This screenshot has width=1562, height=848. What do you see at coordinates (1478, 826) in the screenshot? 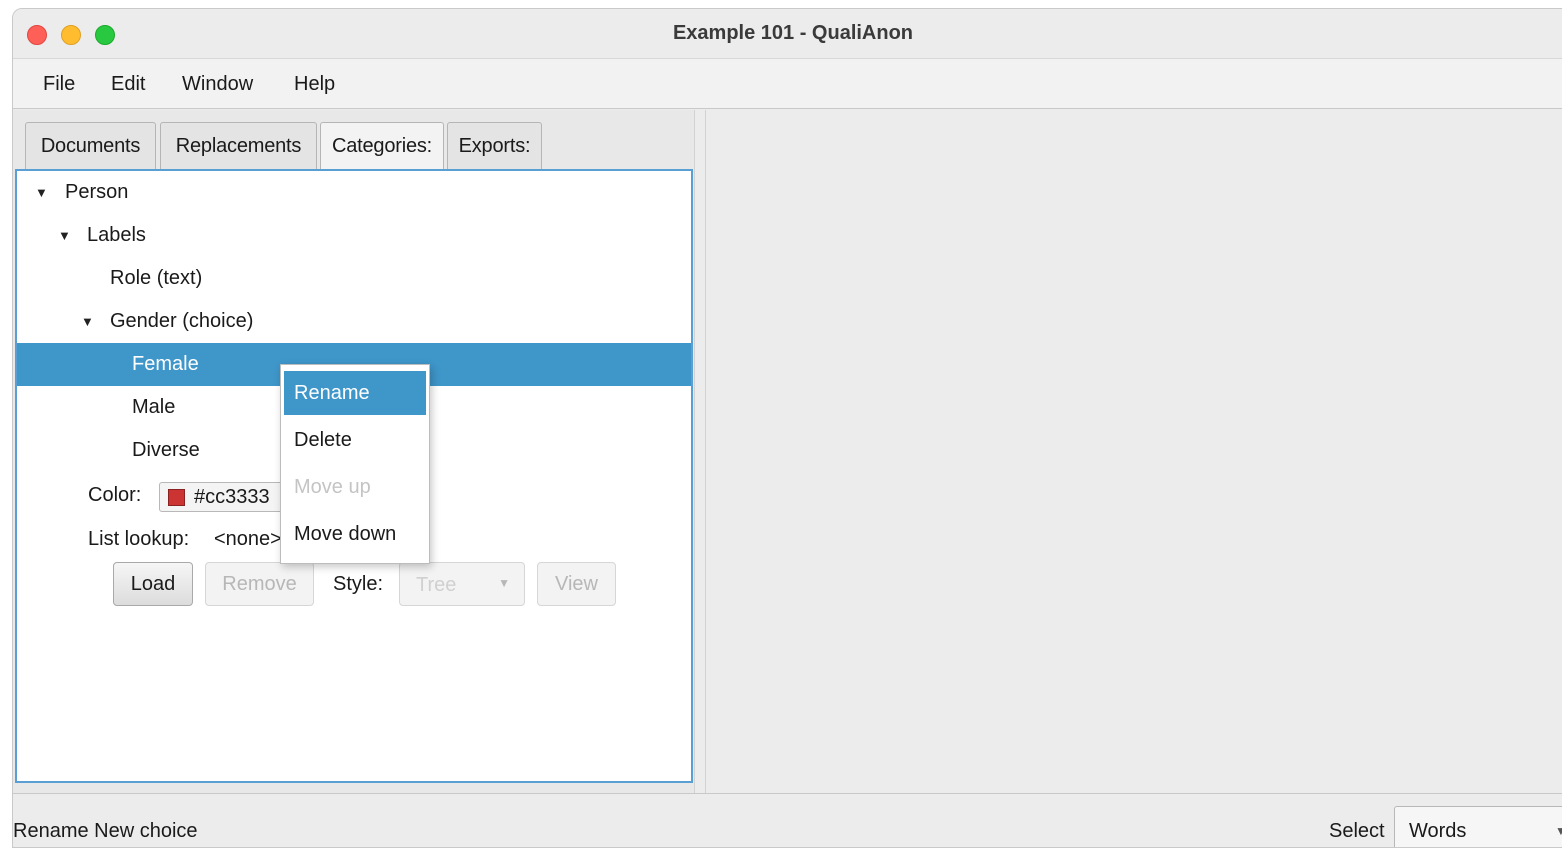
I see `select-mode-dropdown: Words ▼` at bounding box center [1478, 826].